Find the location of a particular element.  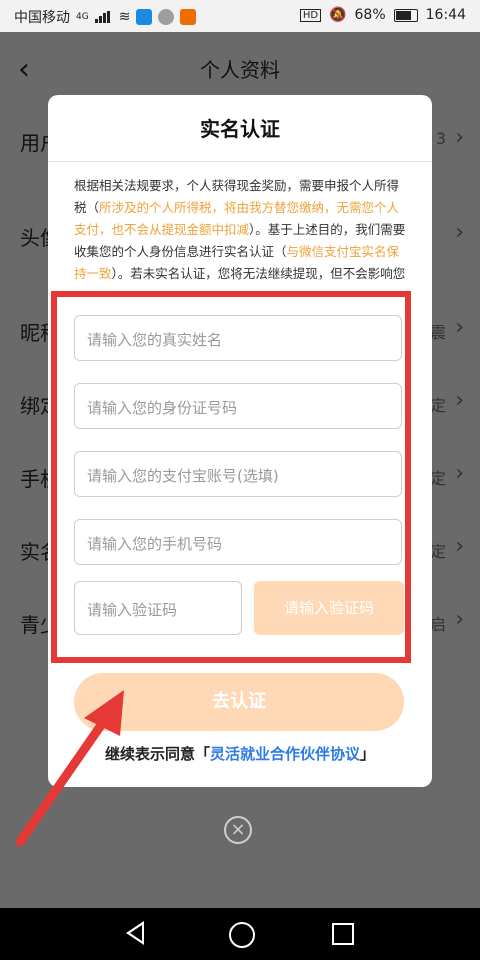

submit-verify-button: 去认证 is located at coordinates (239, 702).